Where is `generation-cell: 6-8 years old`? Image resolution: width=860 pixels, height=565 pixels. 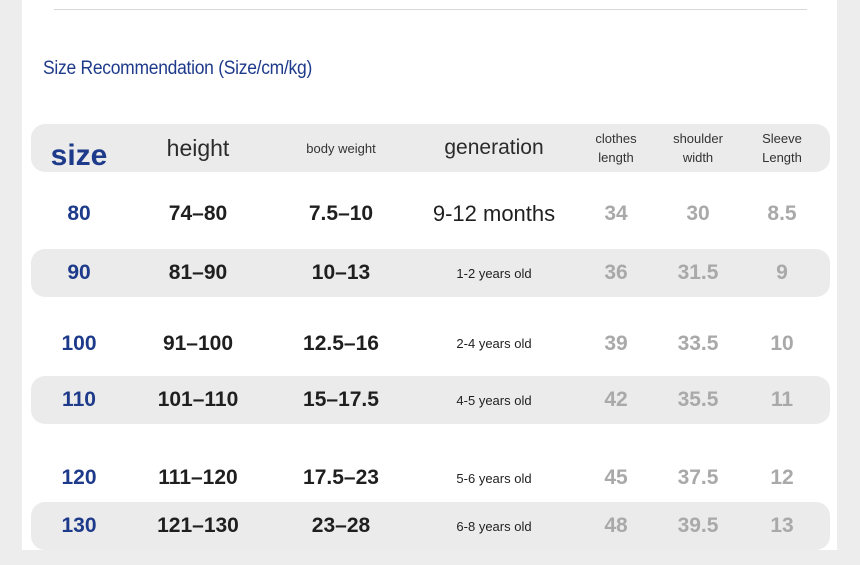
generation-cell: 6-8 years old is located at coordinates (494, 526).